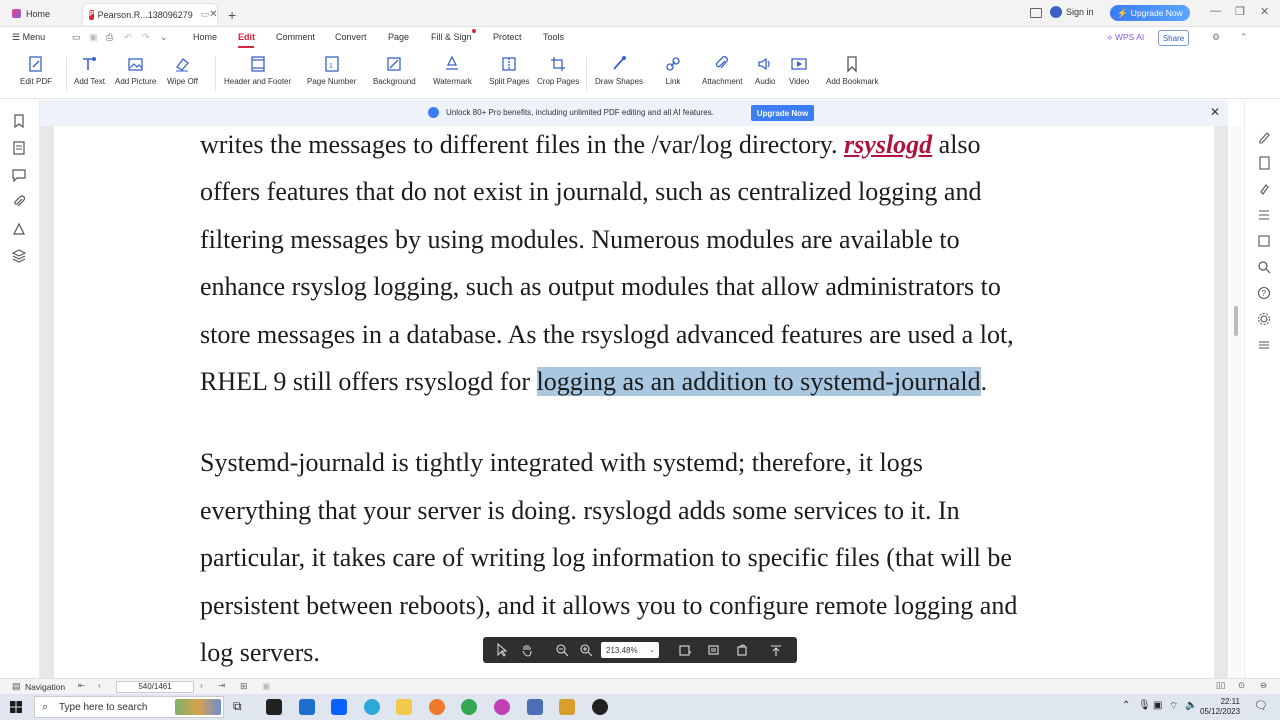  Describe the element at coordinates (452, 70) in the screenshot. I see `watermark-button: Watermark` at that location.